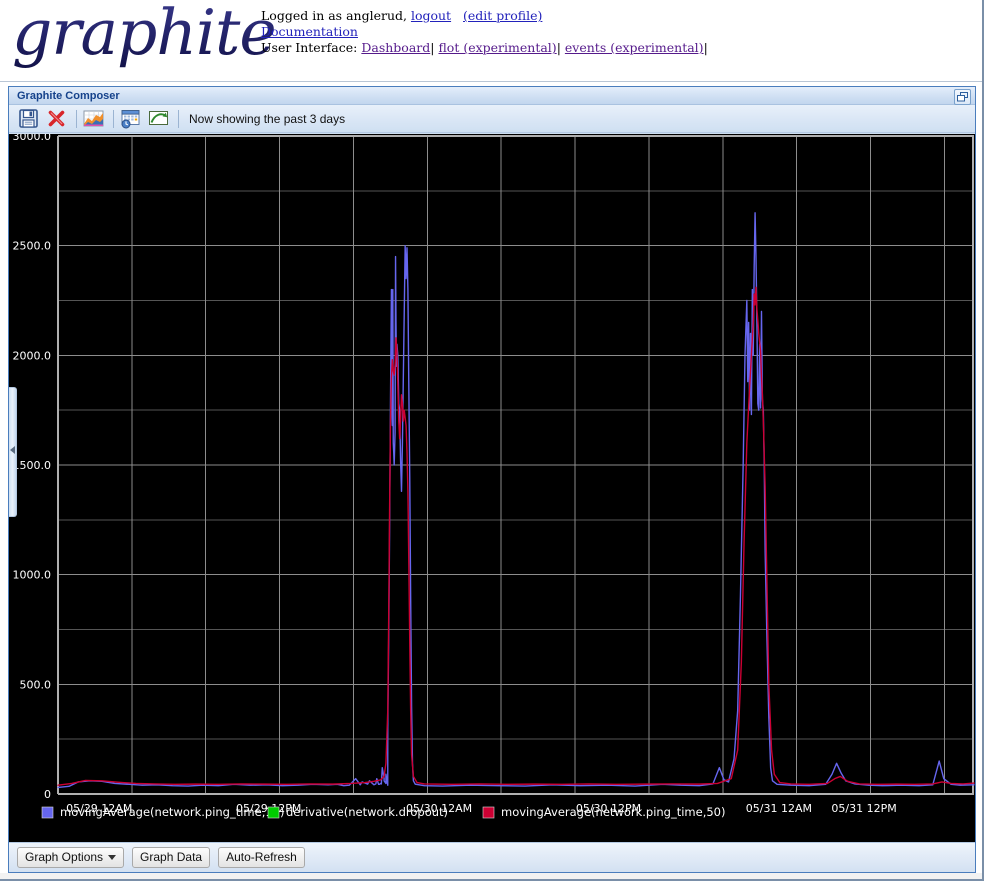  Describe the element at coordinates (863, 808) in the screenshot. I see `svg-text: 05/31 12PM` at that location.